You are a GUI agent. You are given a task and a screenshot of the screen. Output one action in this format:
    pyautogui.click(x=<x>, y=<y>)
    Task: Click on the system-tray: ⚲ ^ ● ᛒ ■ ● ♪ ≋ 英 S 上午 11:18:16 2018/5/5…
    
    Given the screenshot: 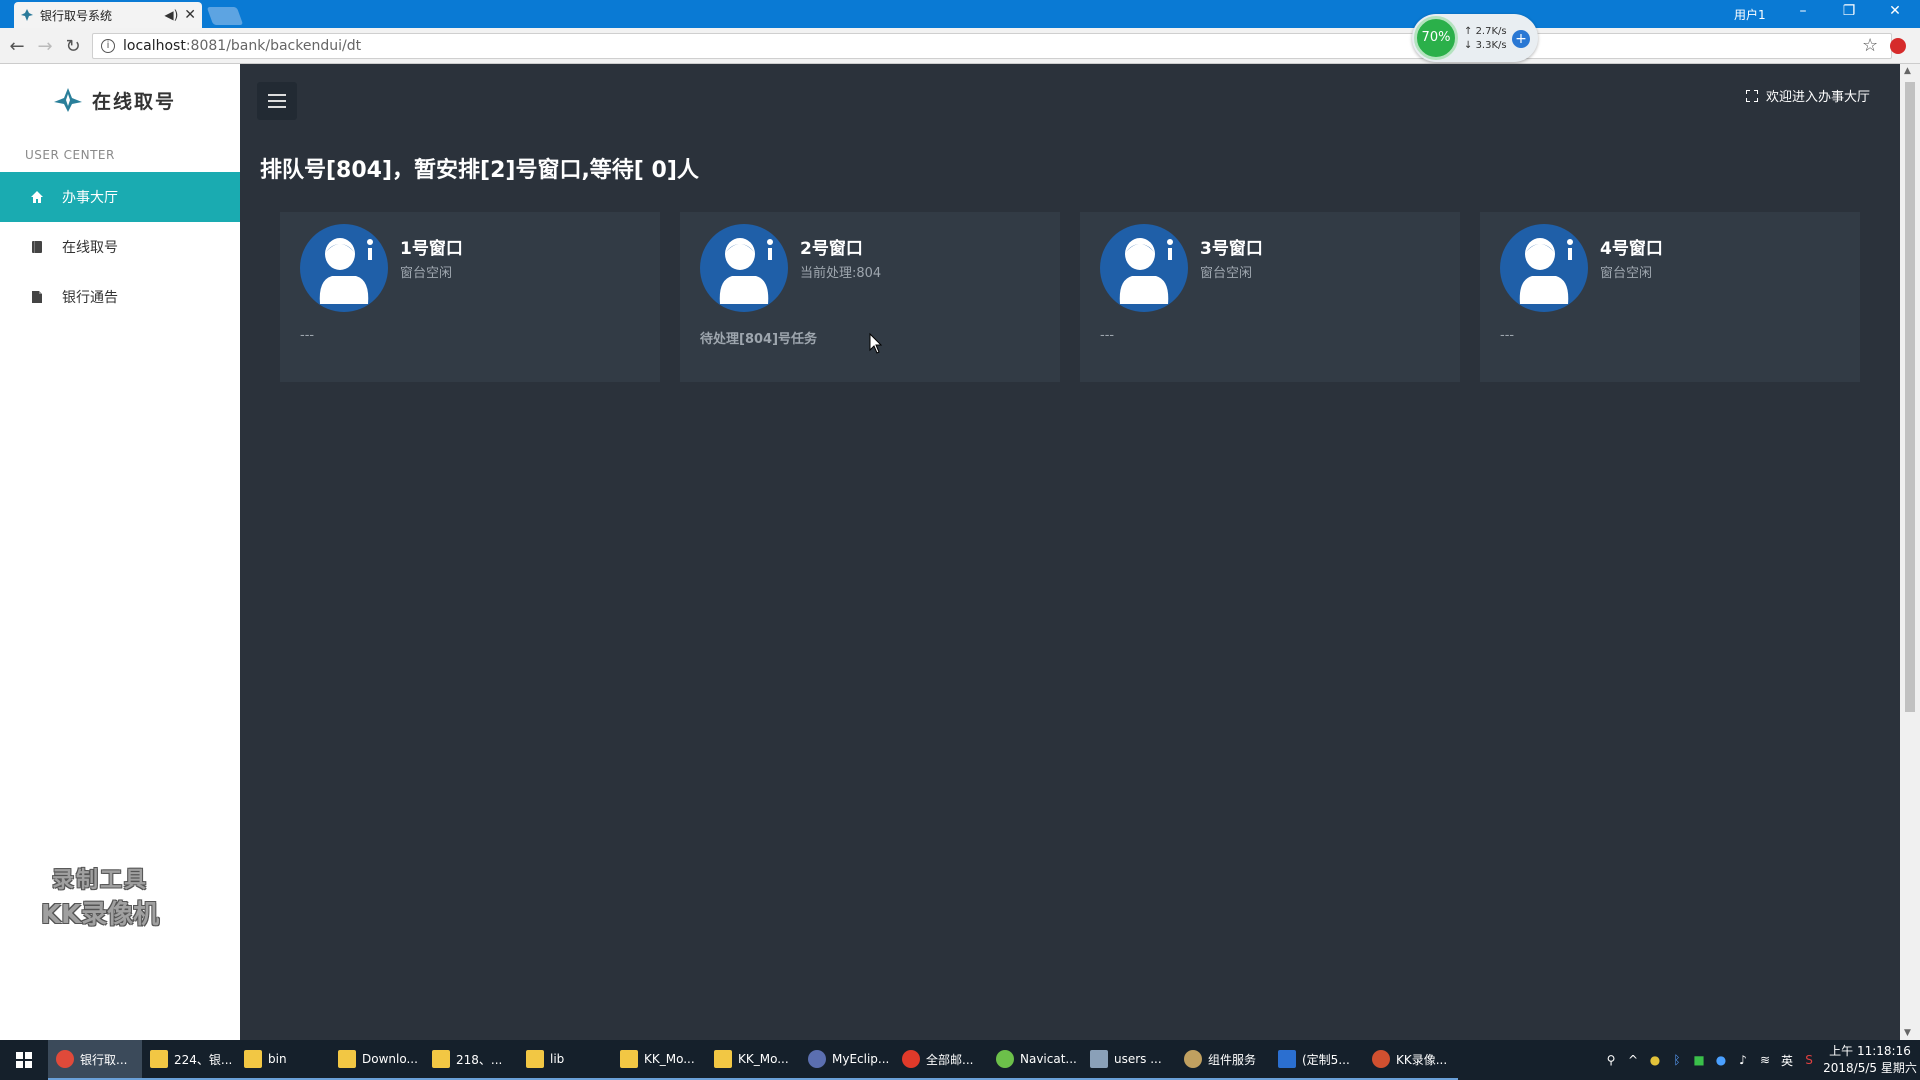 What is the action you would take?
    pyautogui.click(x=1760, y=1060)
    